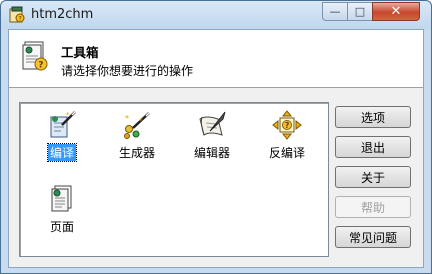  What do you see at coordinates (216, 15) in the screenshot?
I see `title-bar: ? htm2chm — □ ✕` at bounding box center [216, 15].